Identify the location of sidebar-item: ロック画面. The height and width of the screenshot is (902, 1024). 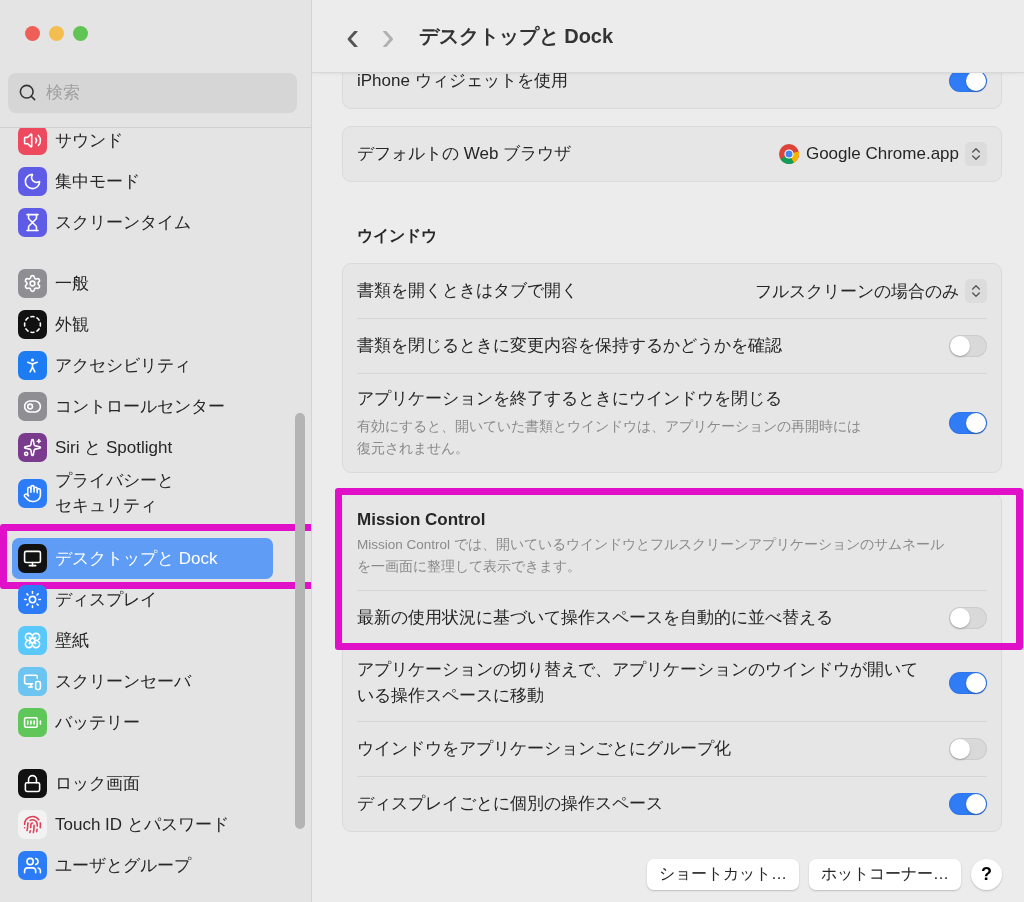
(142, 783).